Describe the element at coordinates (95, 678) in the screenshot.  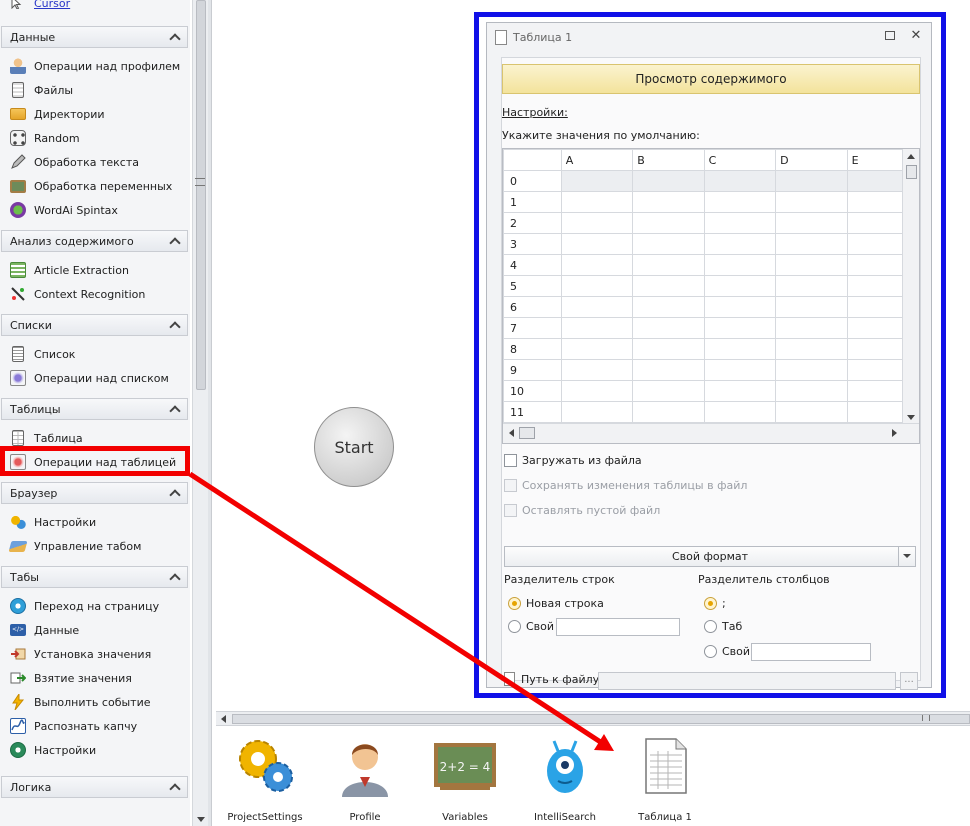
I see `toolbox-item-get-value: Взятие значения` at that location.